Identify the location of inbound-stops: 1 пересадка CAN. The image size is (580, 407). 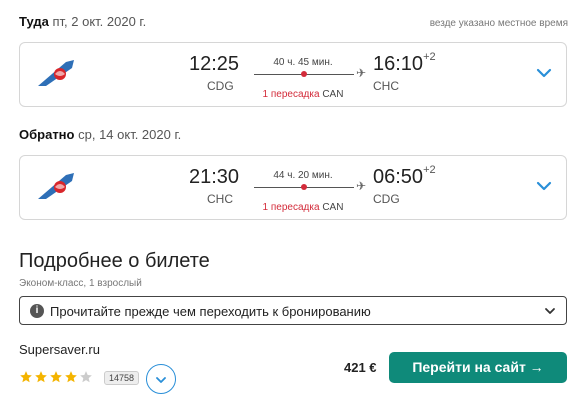
(303, 207).